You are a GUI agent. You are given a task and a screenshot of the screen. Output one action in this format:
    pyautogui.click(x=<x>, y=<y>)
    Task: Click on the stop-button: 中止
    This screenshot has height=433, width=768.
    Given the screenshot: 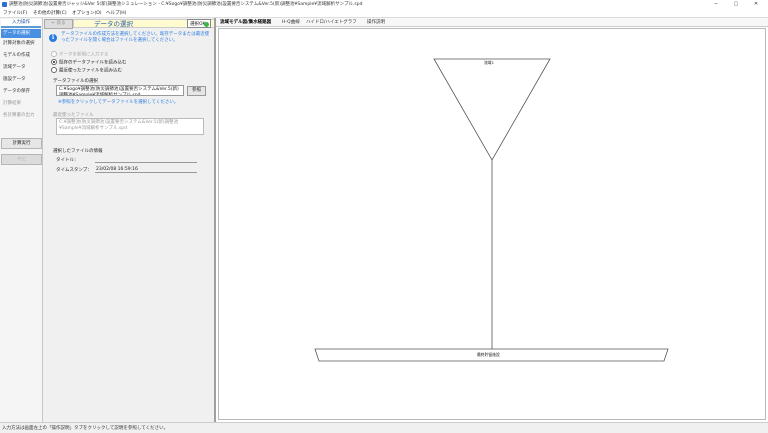 What is the action you would take?
    pyautogui.click(x=21, y=159)
    